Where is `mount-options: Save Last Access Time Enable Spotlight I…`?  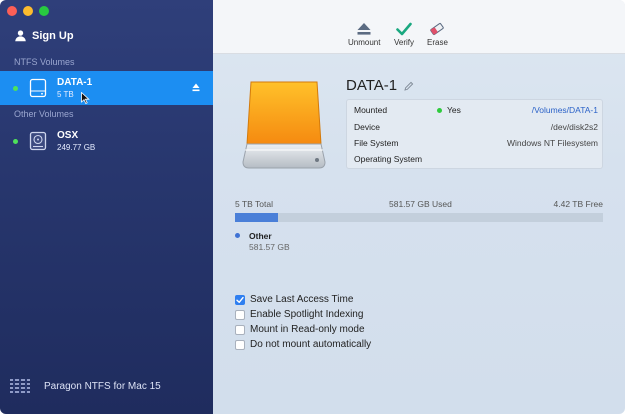
mount-options: Save Last Access Time Enable Spotlight I… is located at coordinates (303, 322).